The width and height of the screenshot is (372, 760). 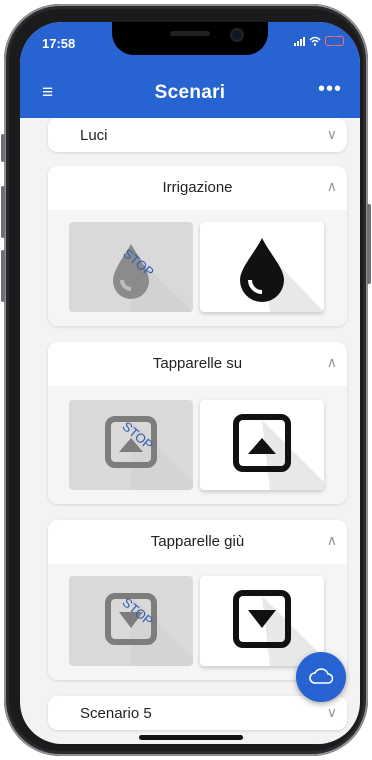 I want to click on volume-up-button, so click(x=3, y=212).